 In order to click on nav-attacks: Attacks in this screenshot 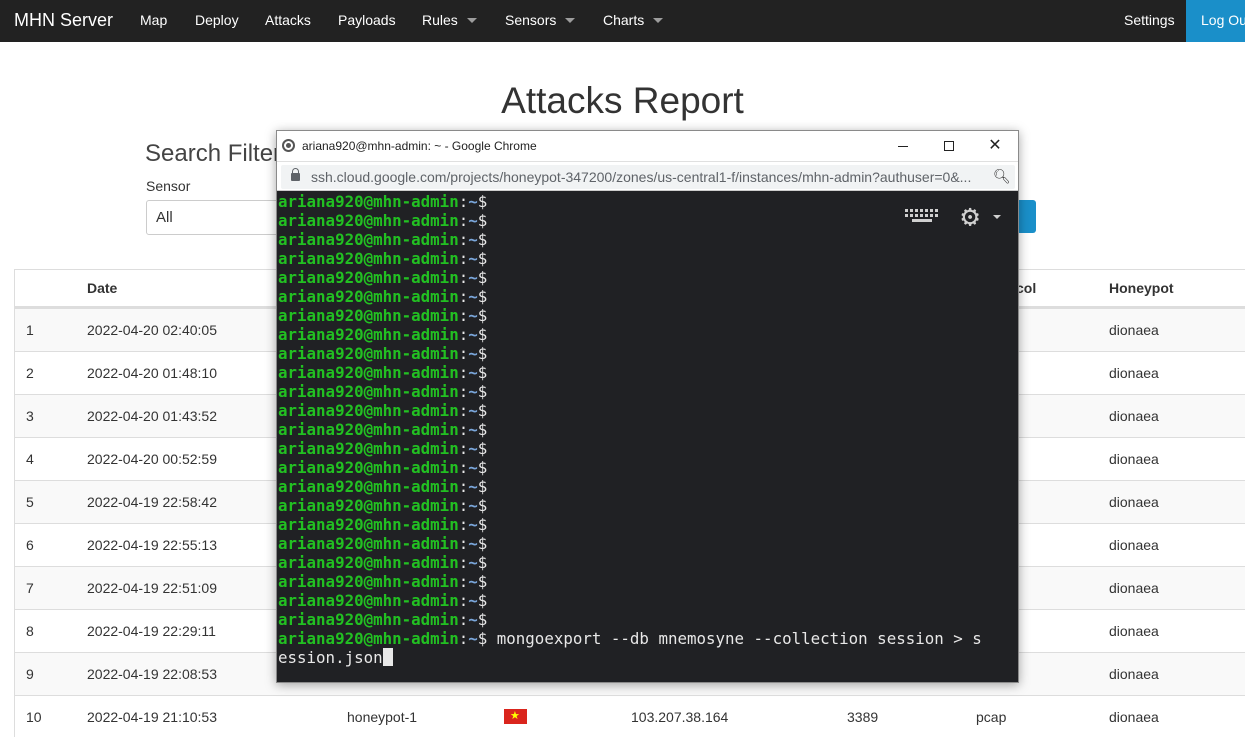, I will do `click(288, 20)`.